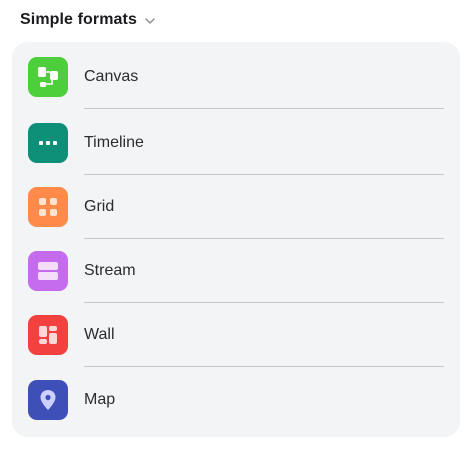 The image size is (476, 452). Describe the element at coordinates (236, 271) in the screenshot. I see `format-item-stream: Stream` at that location.